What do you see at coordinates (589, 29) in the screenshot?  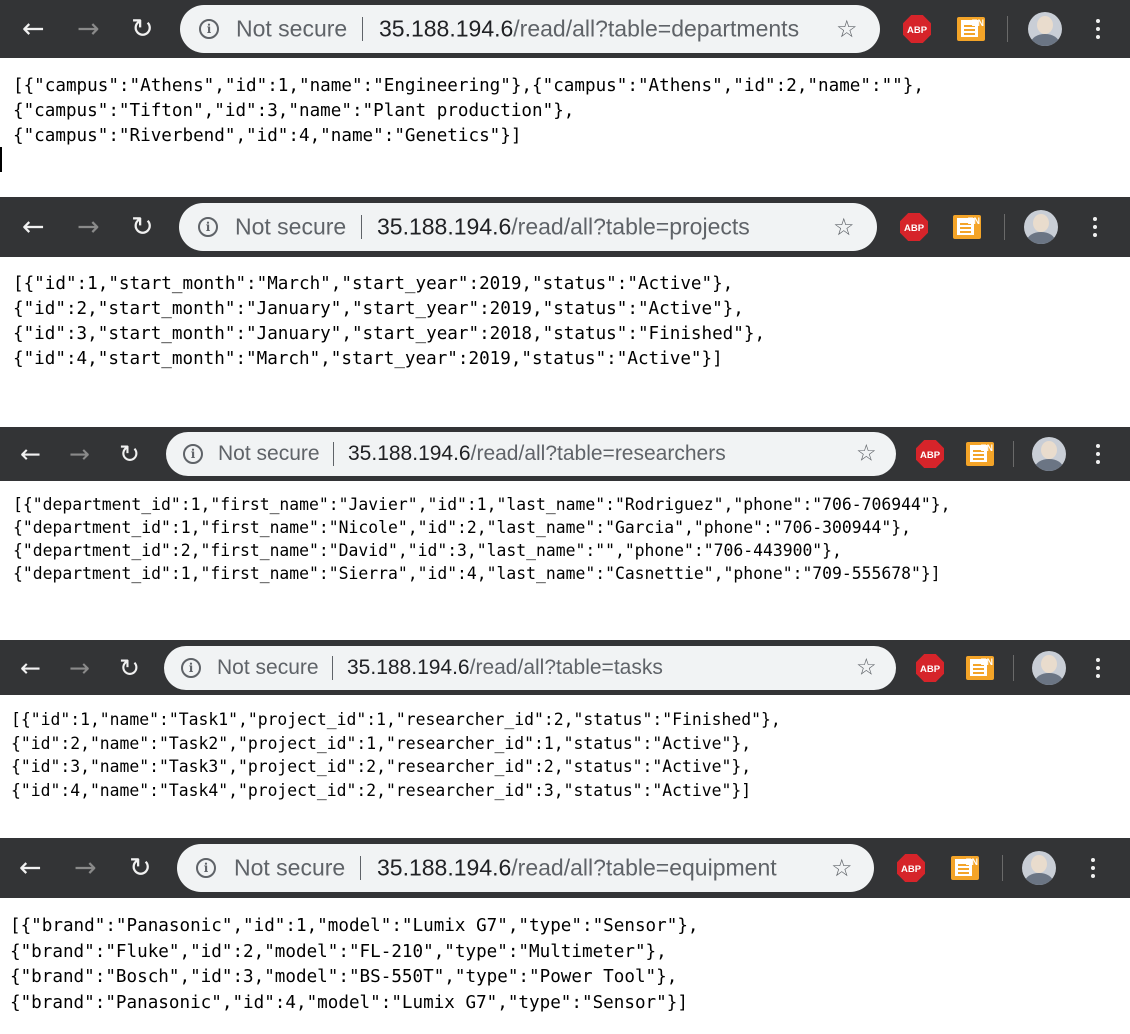 I see `url-text: 35.188.194.6/read/all?table=departments` at bounding box center [589, 29].